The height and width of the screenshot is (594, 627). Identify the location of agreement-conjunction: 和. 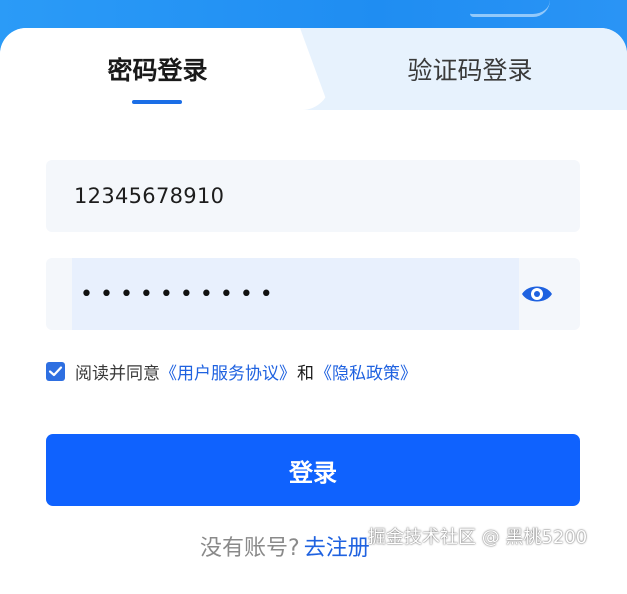
(305, 373).